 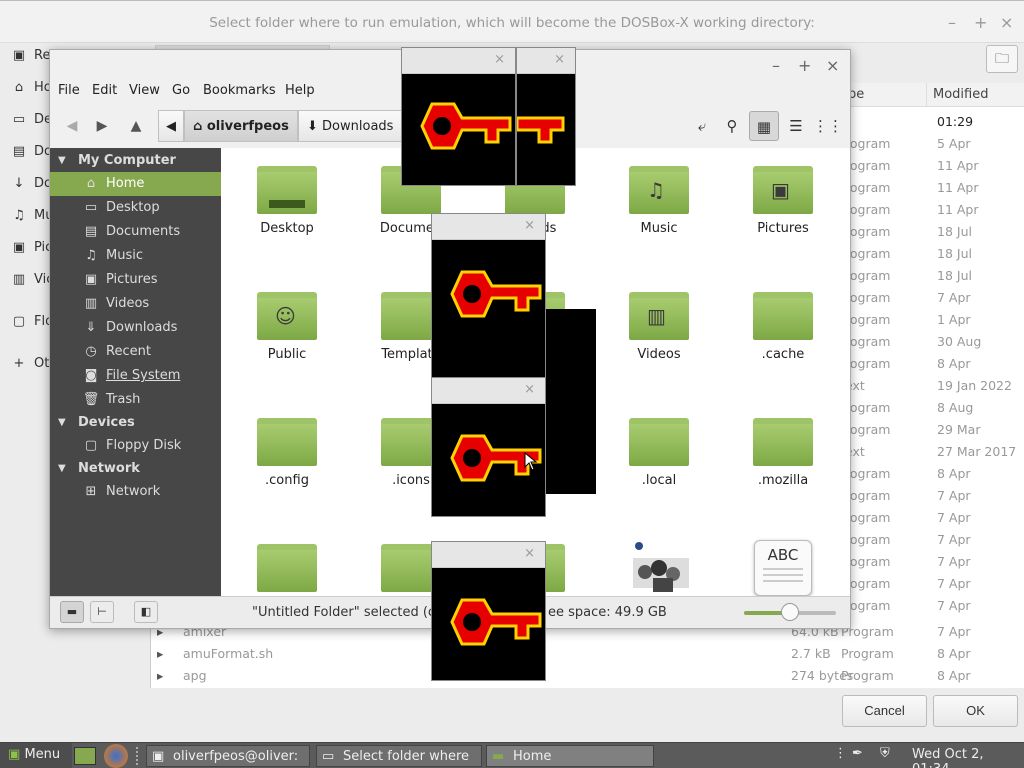 What do you see at coordinates (659, 198) in the screenshot?
I see `folder-item: ♫ Music` at bounding box center [659, 198].